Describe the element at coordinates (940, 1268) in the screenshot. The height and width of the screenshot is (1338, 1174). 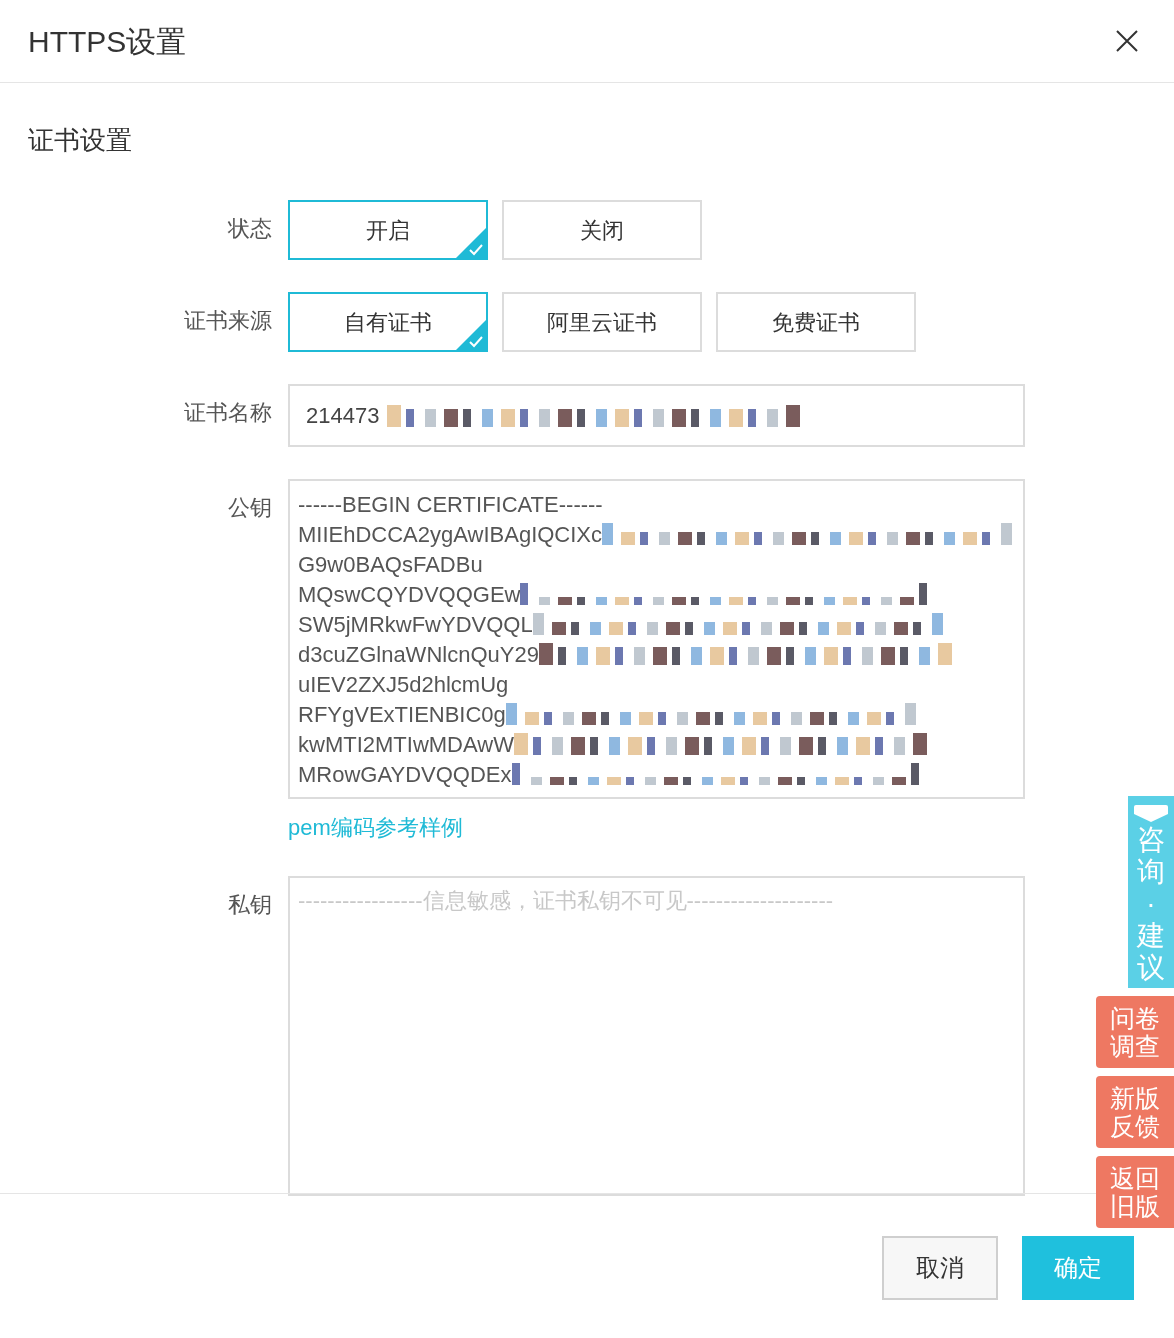
I see `cancel-button: 取消` at that location.